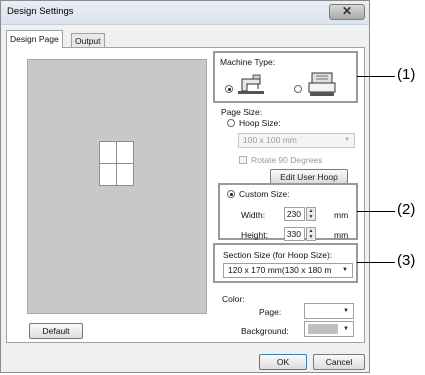  What do you see at coordinates (270, 140) in the screenshot?
I see `hoop-size-value: 100 x 100 mm` at bounding box center [270, 140].